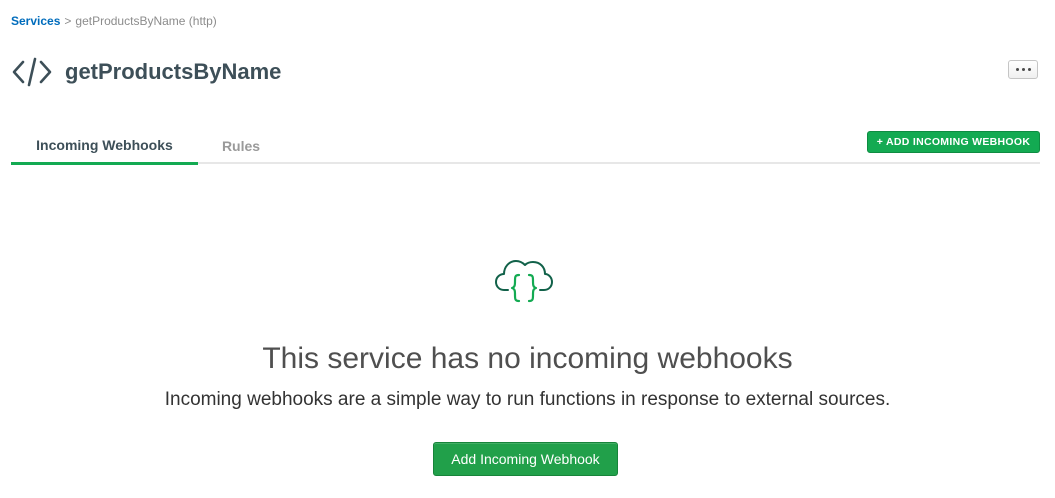 The height and width of the screenshot is (498, 1055). What do you see at coordinates (241, 146) in the screenshot?
I see `tab-rules: Rules` at bounding box center [241, 146].